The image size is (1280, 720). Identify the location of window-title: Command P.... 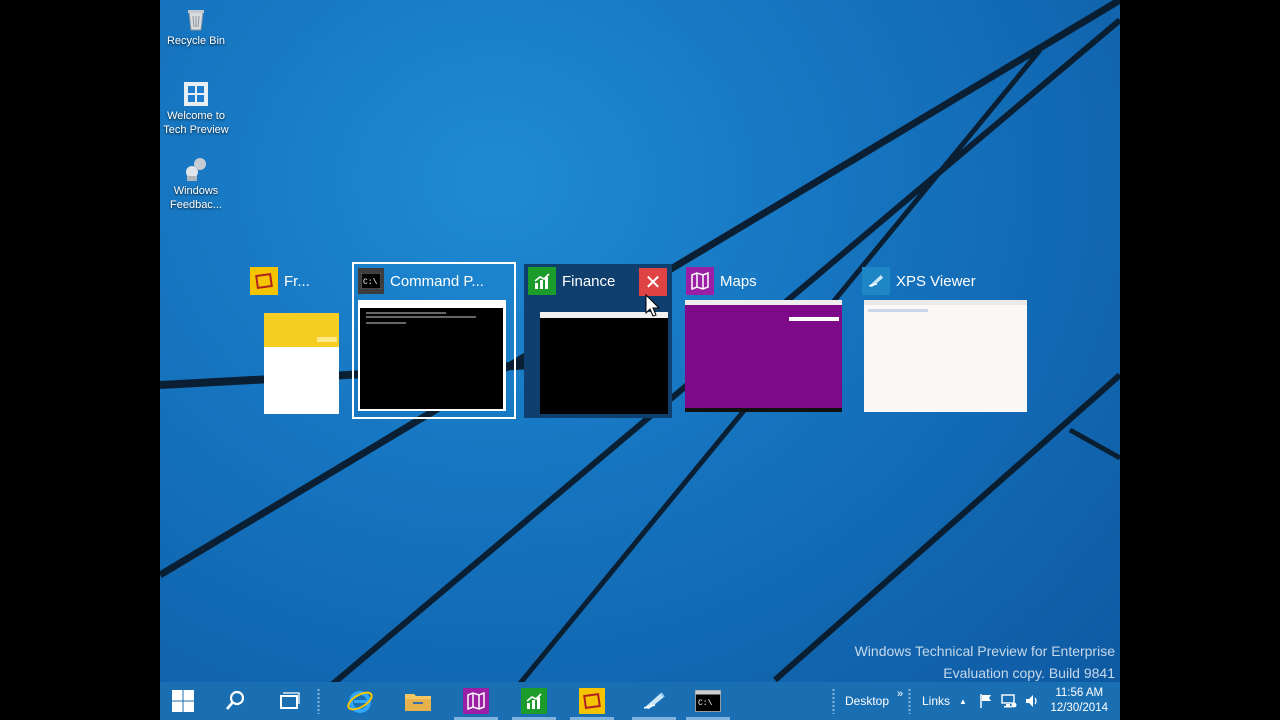
(437, 281).